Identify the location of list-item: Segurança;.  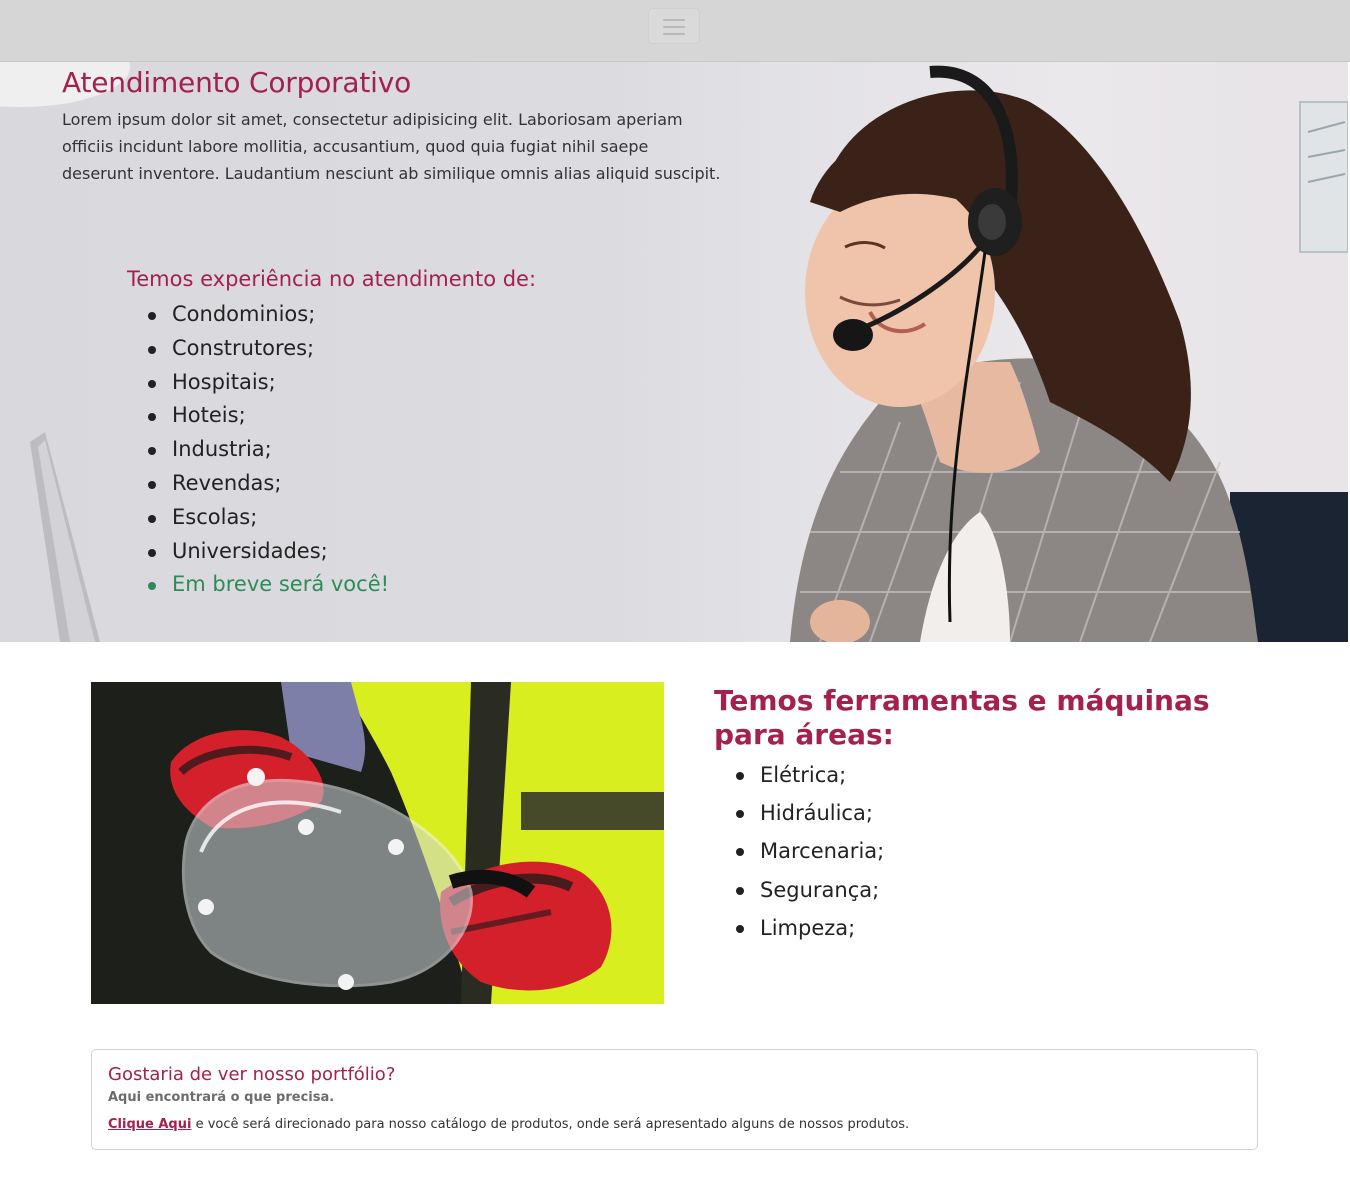
(809, 890).